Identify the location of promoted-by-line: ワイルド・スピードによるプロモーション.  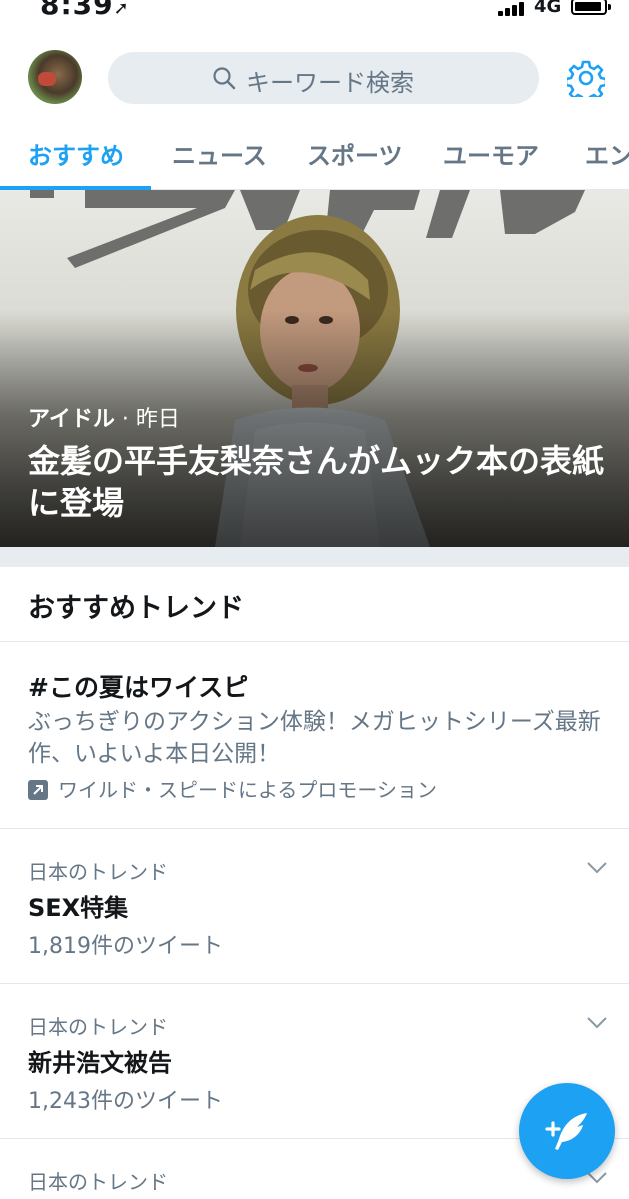
(232, 788).